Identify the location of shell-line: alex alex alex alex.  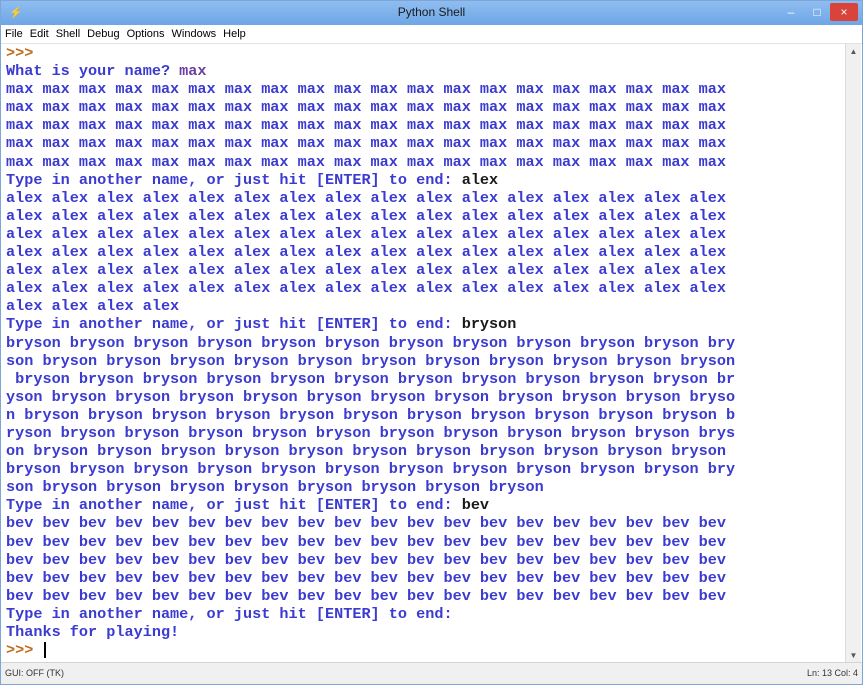
(424, 306).